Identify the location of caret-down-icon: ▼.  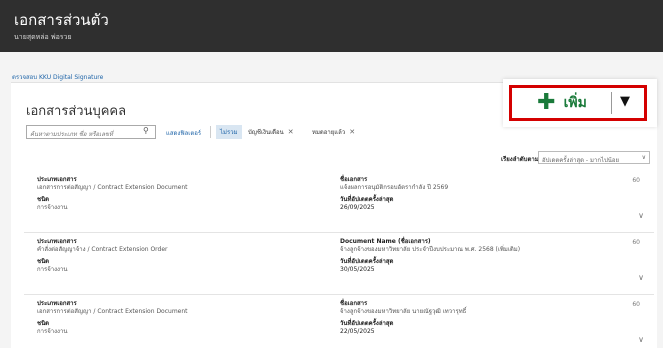
(625, 101).